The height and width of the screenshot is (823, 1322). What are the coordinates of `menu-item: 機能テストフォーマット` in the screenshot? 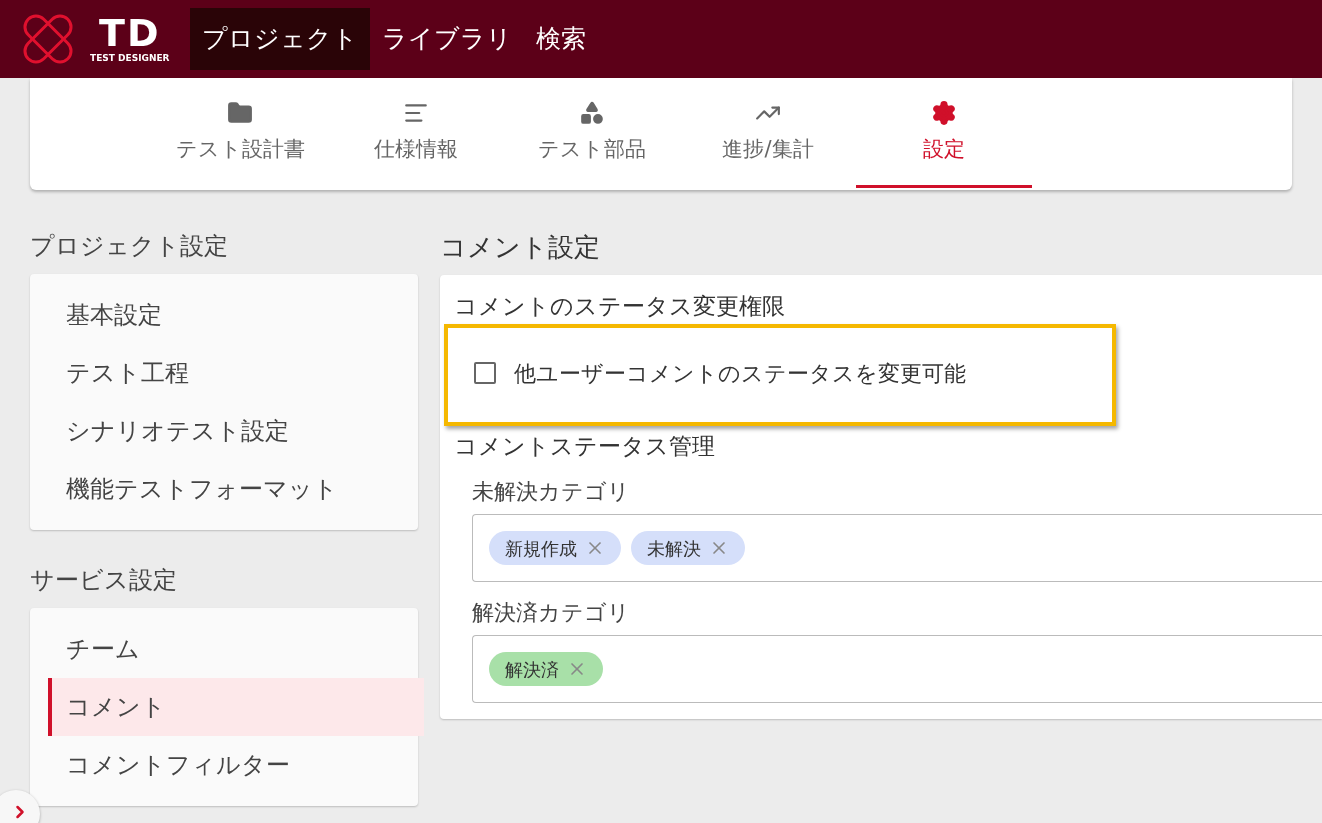 It's located at (236, 489).